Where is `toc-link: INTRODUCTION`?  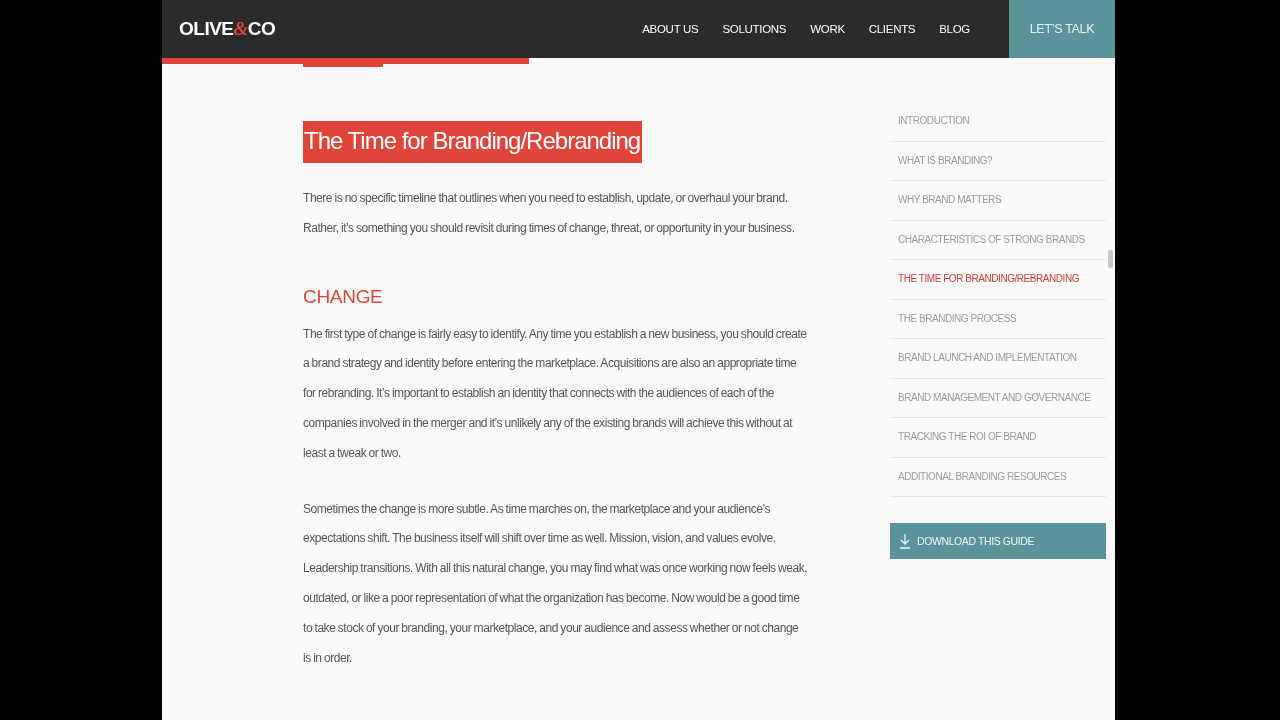
toc-link: INTRODUCTION is located at coordinates (998, 122).